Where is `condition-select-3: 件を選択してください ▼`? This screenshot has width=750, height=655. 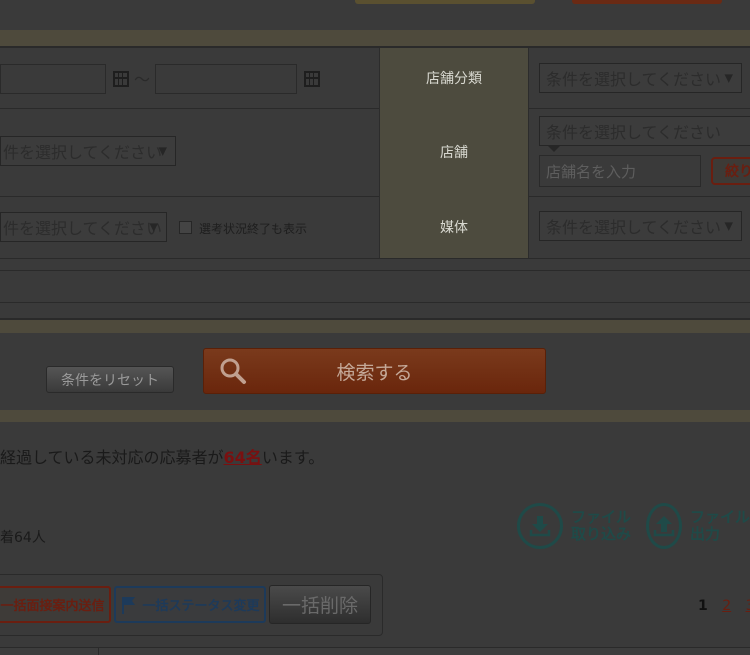 condition-select-3: 件を選択してください ▼ is located at coordinates (83, 227).